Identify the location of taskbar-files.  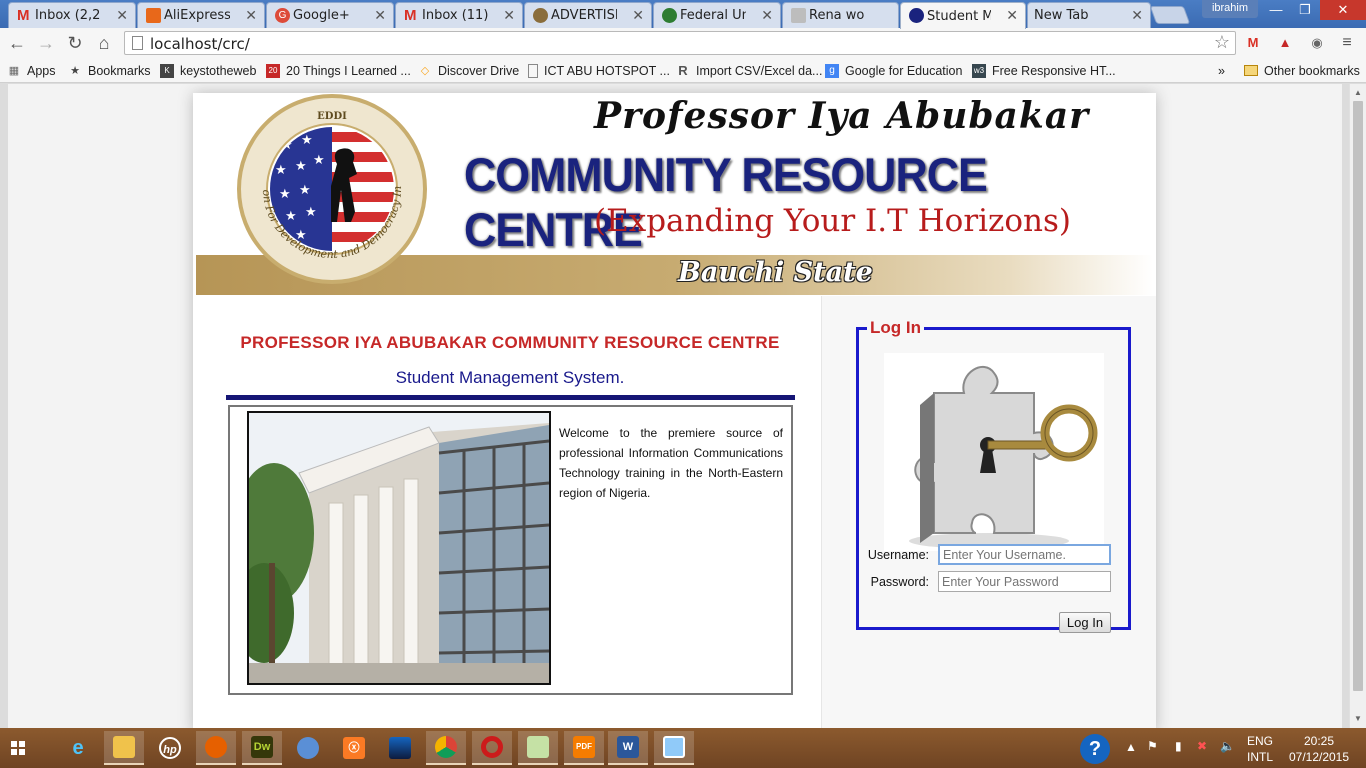
(538, 748).